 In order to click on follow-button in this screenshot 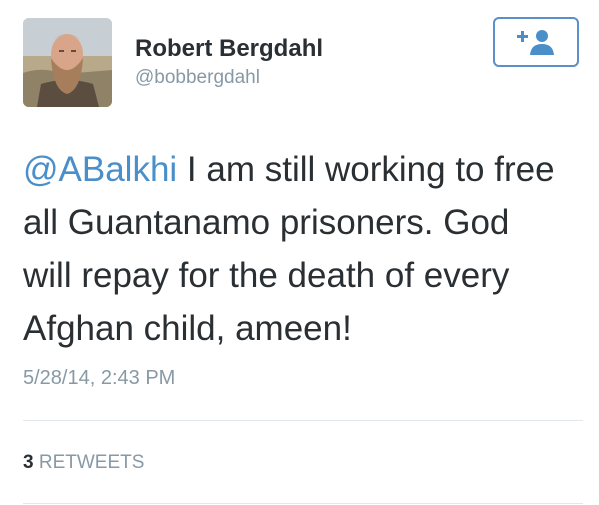, I will do `click(536, 42)`.